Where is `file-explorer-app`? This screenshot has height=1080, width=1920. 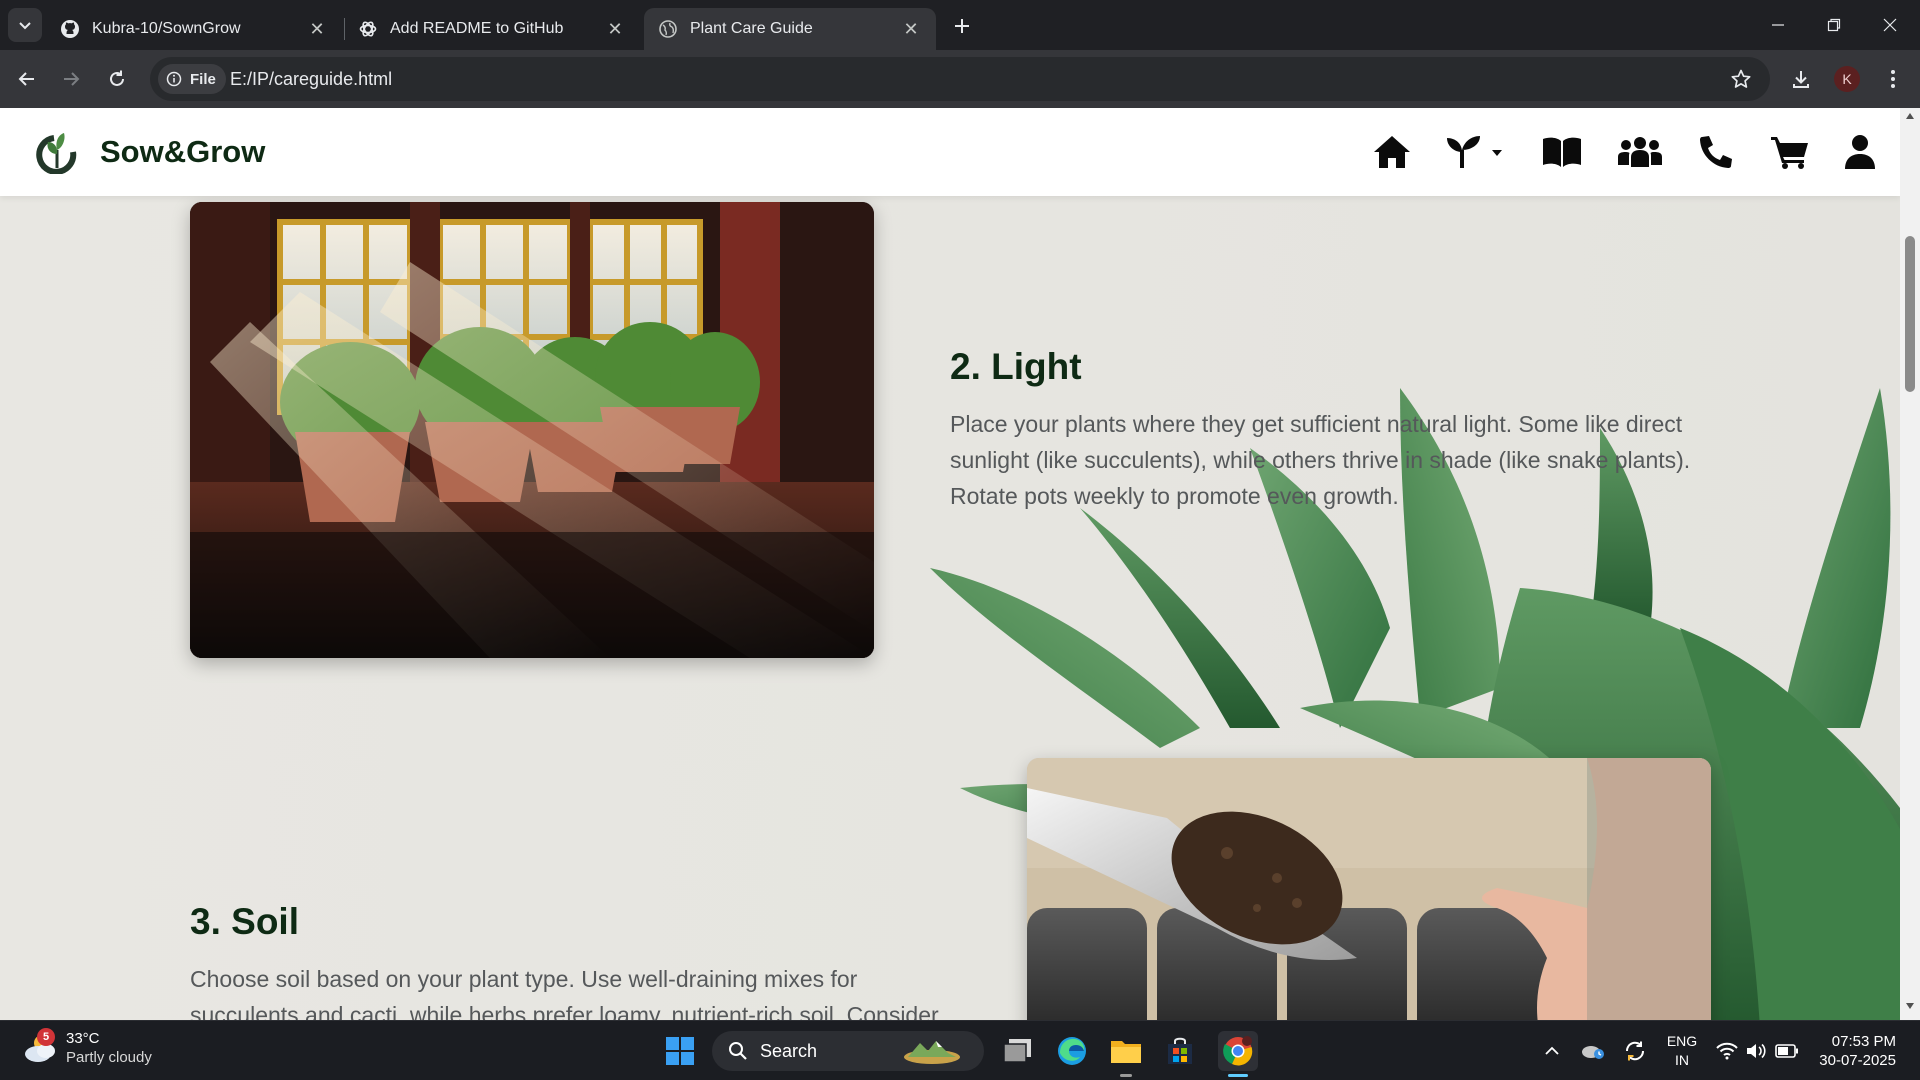 file-explorer-app is located at coordinates (1126, 1054).